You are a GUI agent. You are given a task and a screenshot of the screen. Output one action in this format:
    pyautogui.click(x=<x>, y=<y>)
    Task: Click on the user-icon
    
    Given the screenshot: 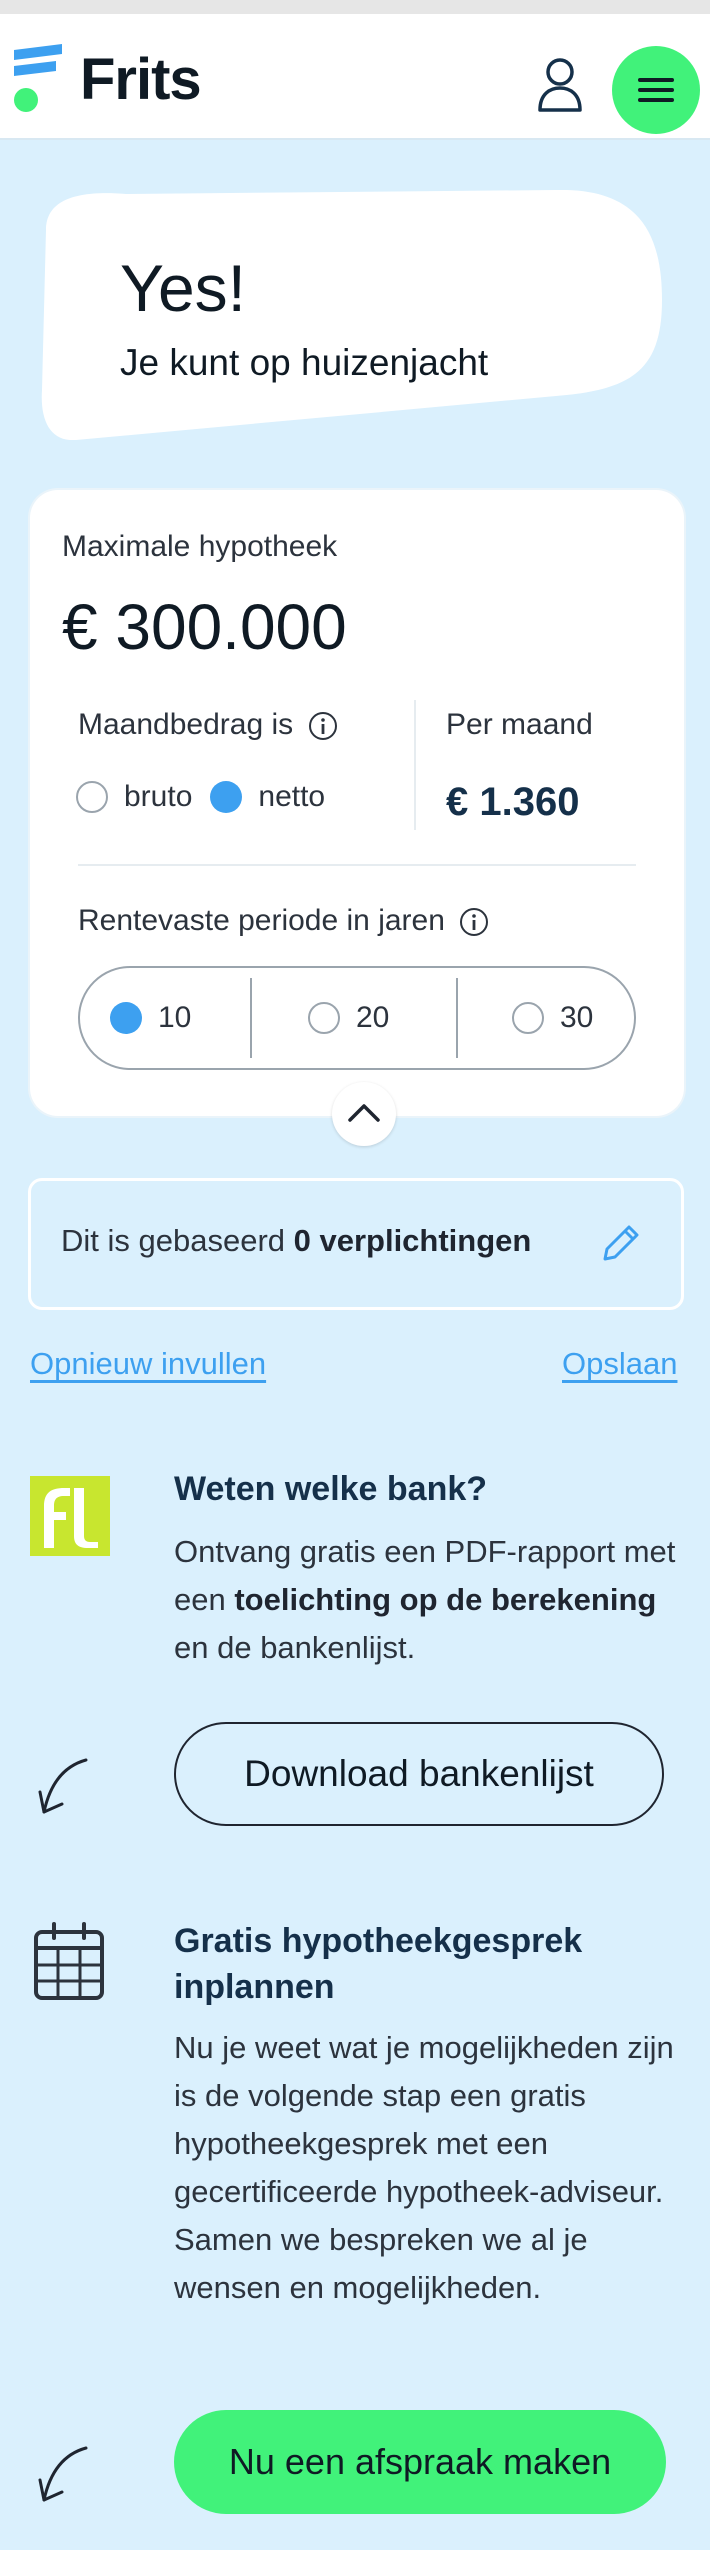 What is the action you would take?
    pyautogui.click(x=560, y=84)
    